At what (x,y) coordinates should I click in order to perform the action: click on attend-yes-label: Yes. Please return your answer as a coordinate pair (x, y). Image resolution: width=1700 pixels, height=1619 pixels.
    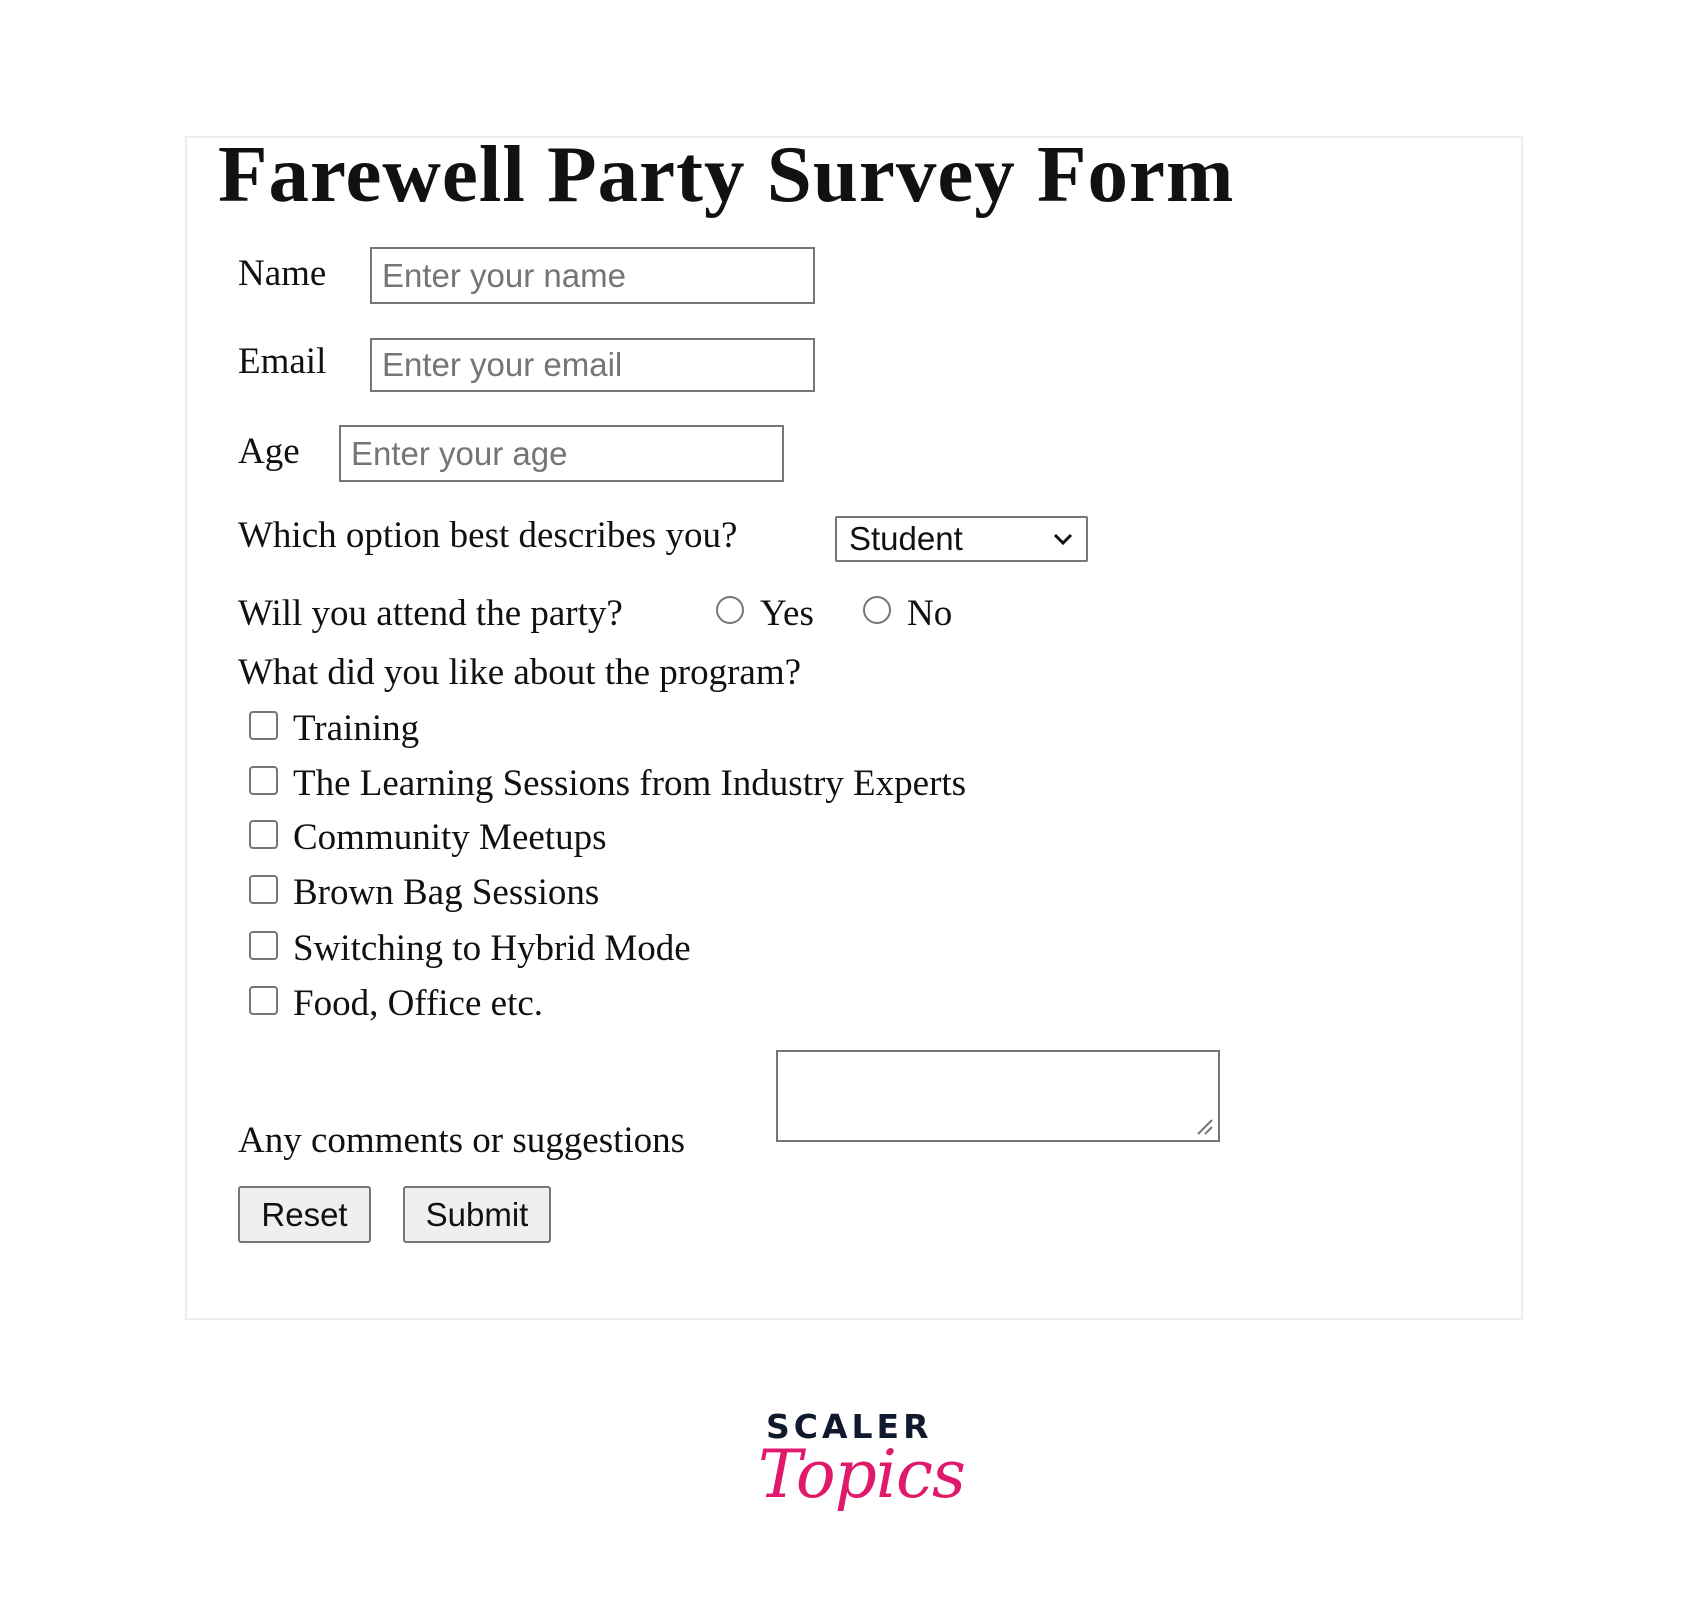
    Looking at the image, I should click on (787, 614).